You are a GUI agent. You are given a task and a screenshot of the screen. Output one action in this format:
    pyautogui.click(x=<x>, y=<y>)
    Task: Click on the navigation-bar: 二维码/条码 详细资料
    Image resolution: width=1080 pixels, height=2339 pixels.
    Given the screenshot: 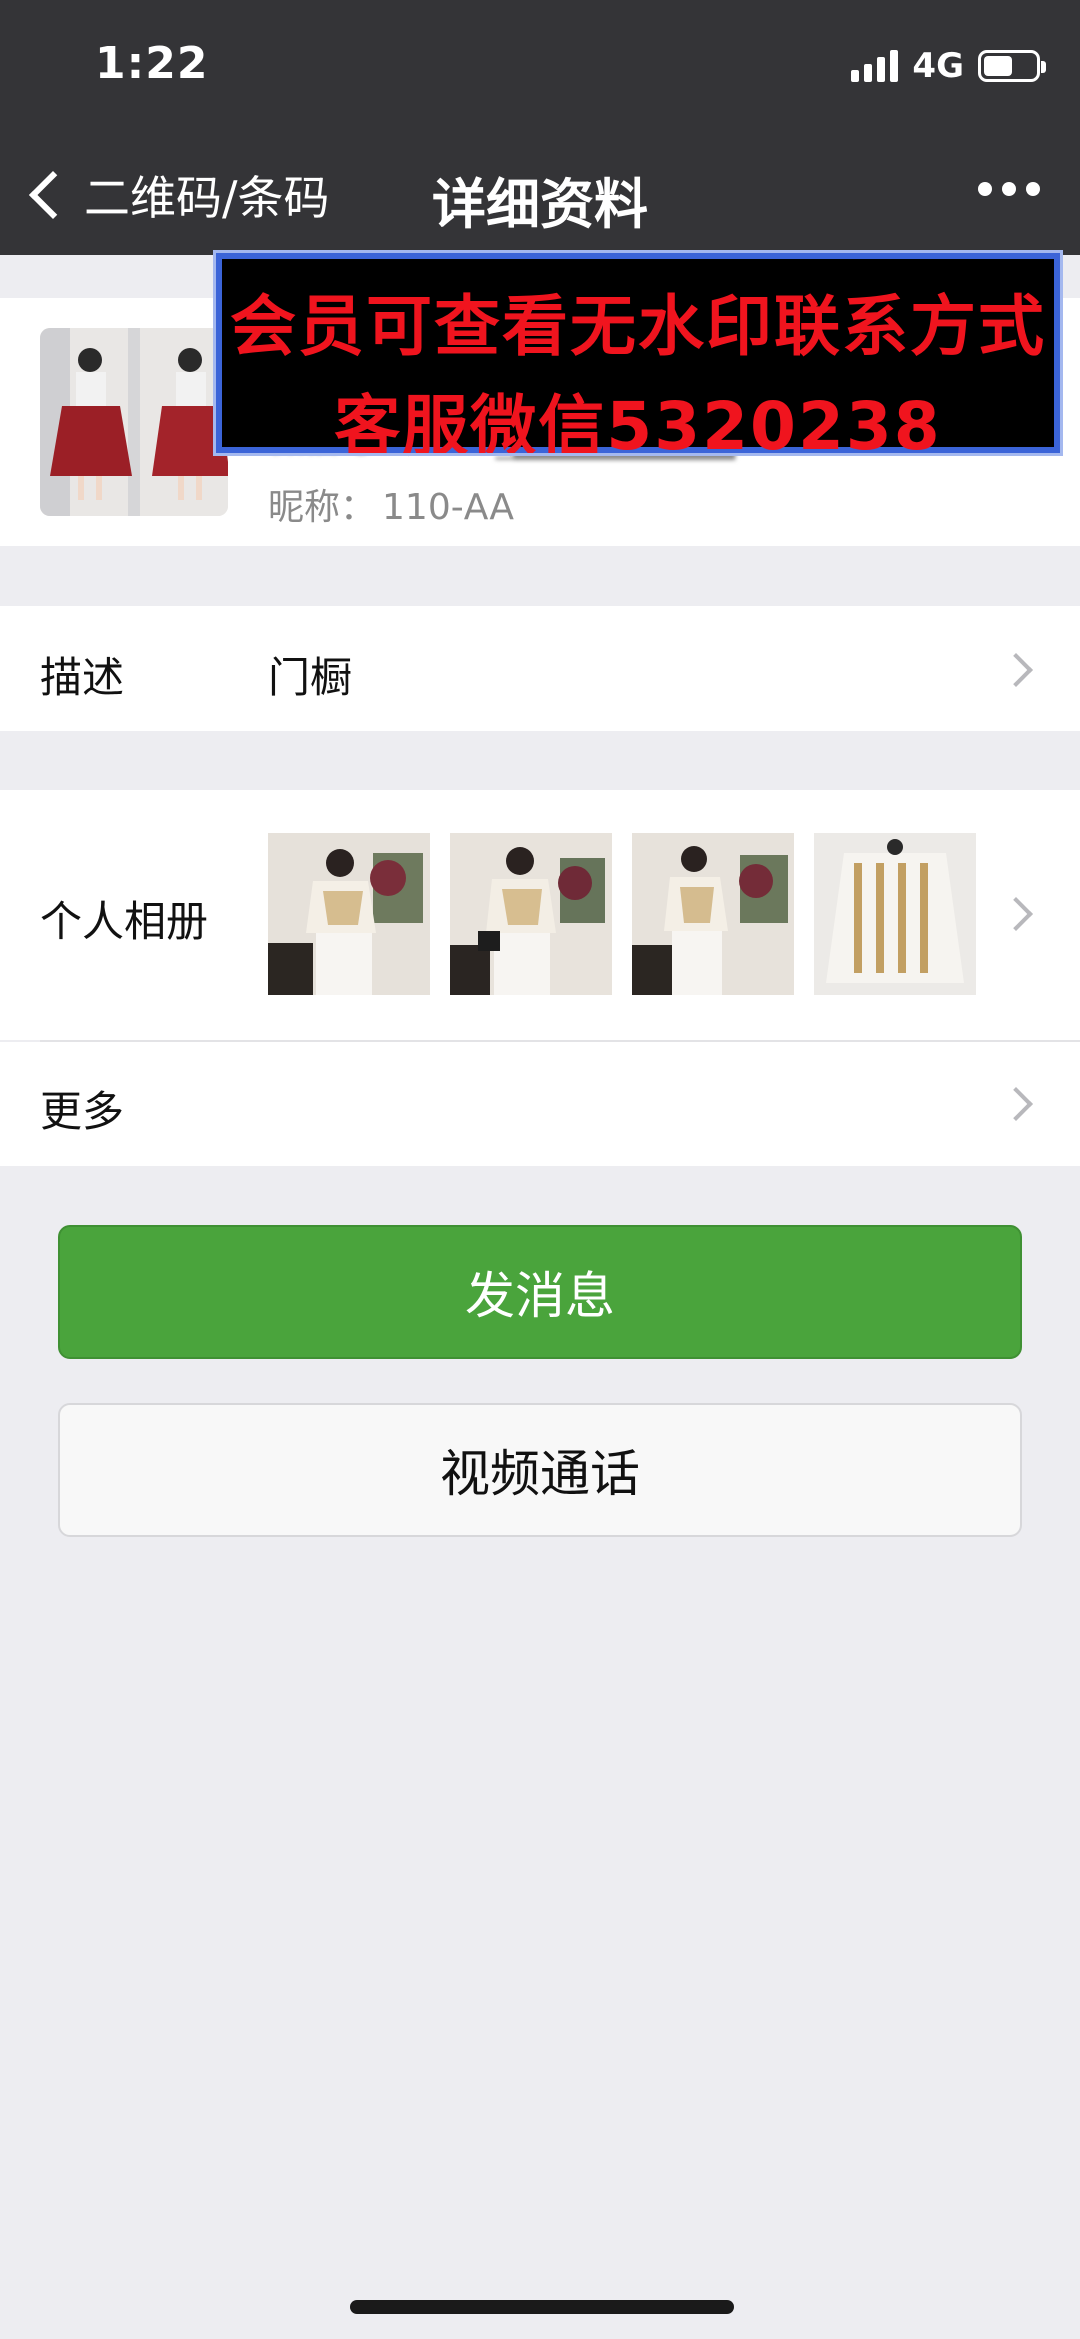 What is the action you would take?
    pyautogui.click(x=540, y=197)
    